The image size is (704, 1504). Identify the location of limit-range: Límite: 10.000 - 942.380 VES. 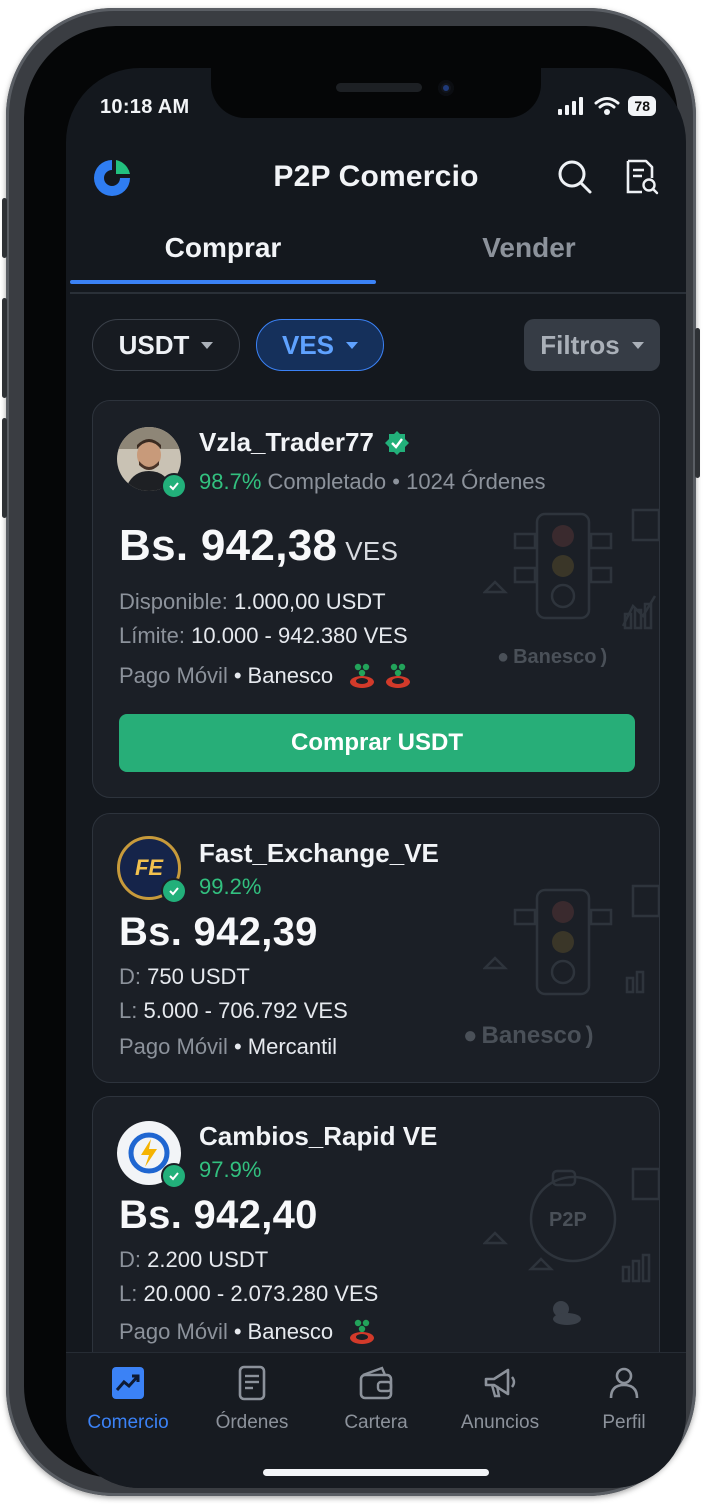
(263, 636).